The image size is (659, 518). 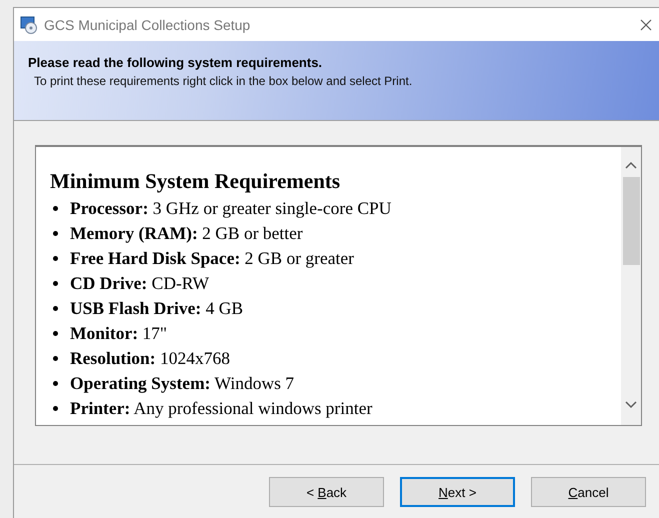 What do you see at coordinates (631, 165) in the screenshot?
I see `scroll-up-icon` at bounding box center [631, 165].